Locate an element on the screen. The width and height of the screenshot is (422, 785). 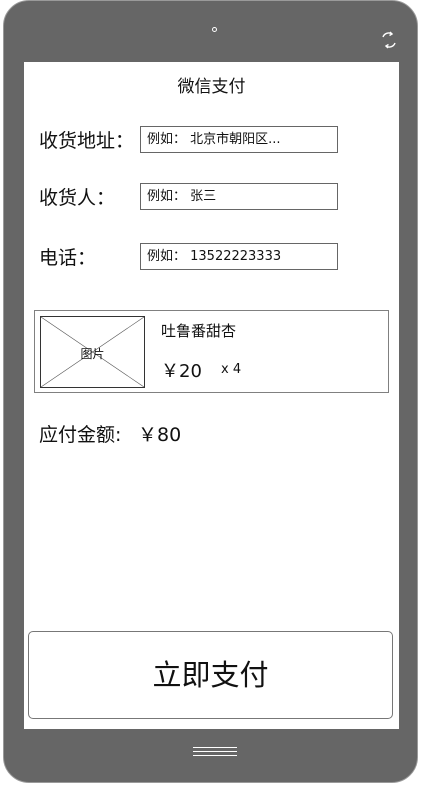
product-card: 图片 吐鲁番甜杏 ￥20 x 4 is located at coordinates (211, 351).